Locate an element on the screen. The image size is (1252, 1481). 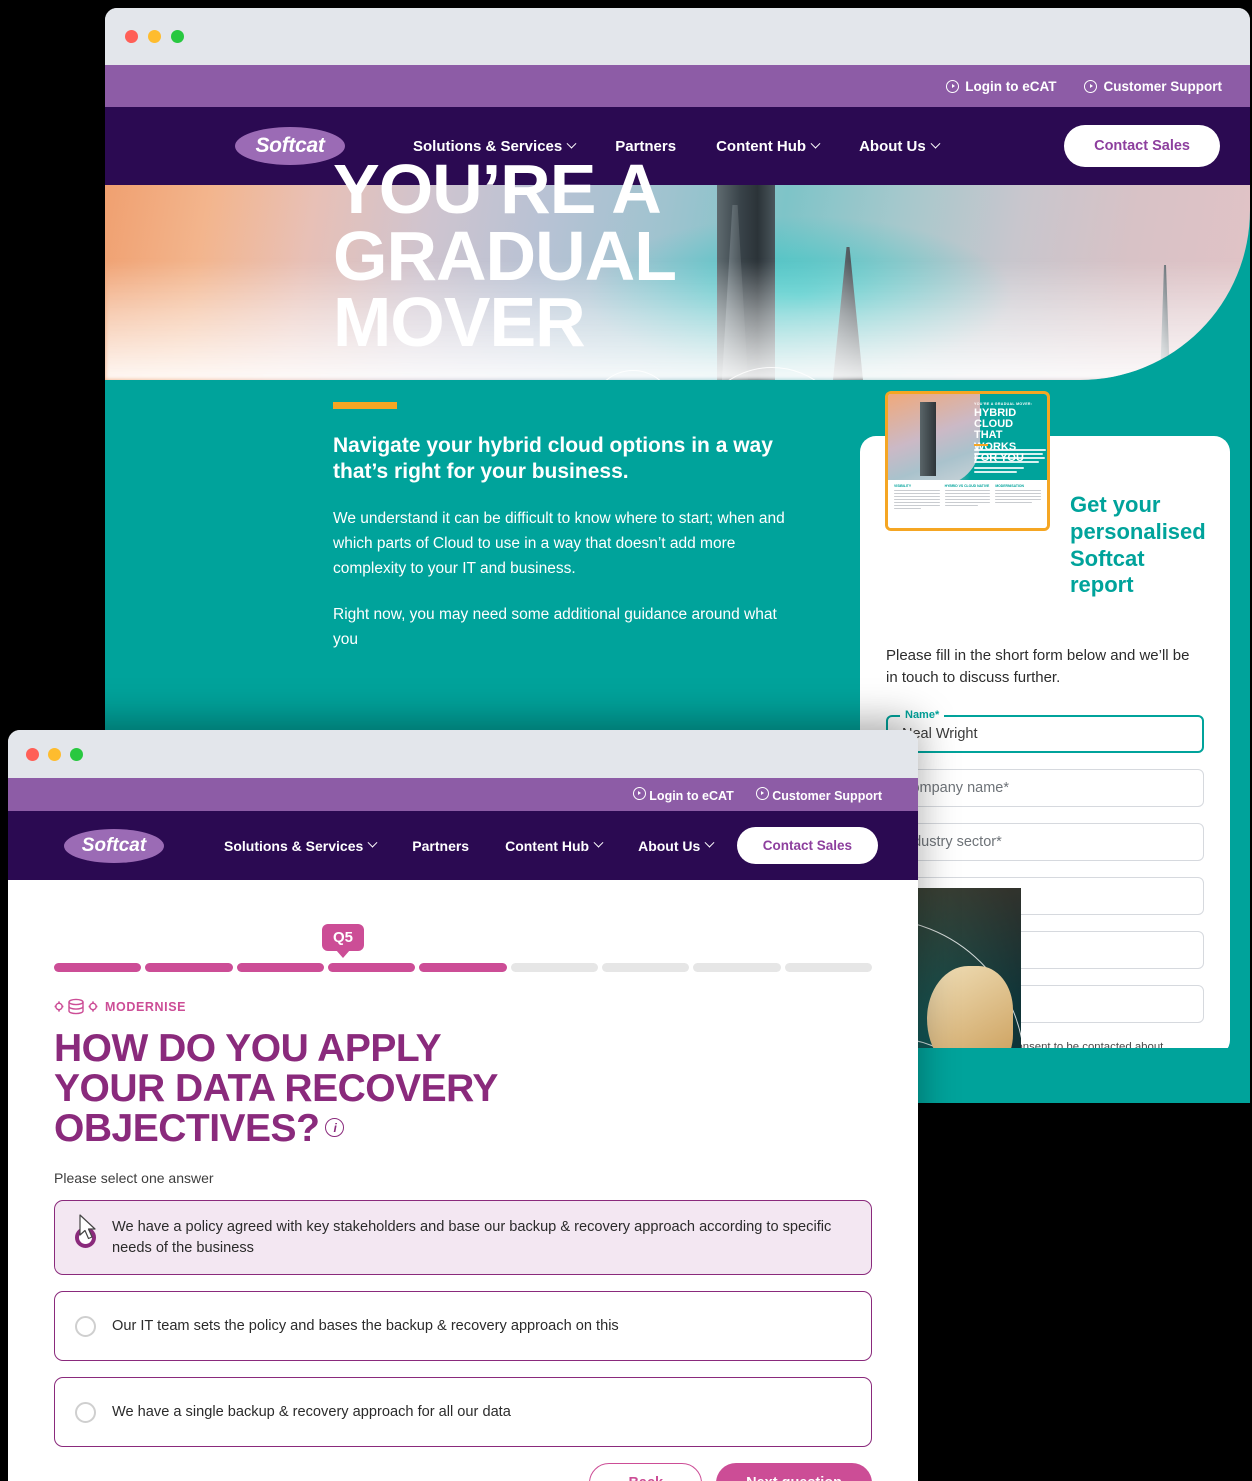
brochure-title-line1: HYBRID CLOUD is located at coordinates (995, 419).